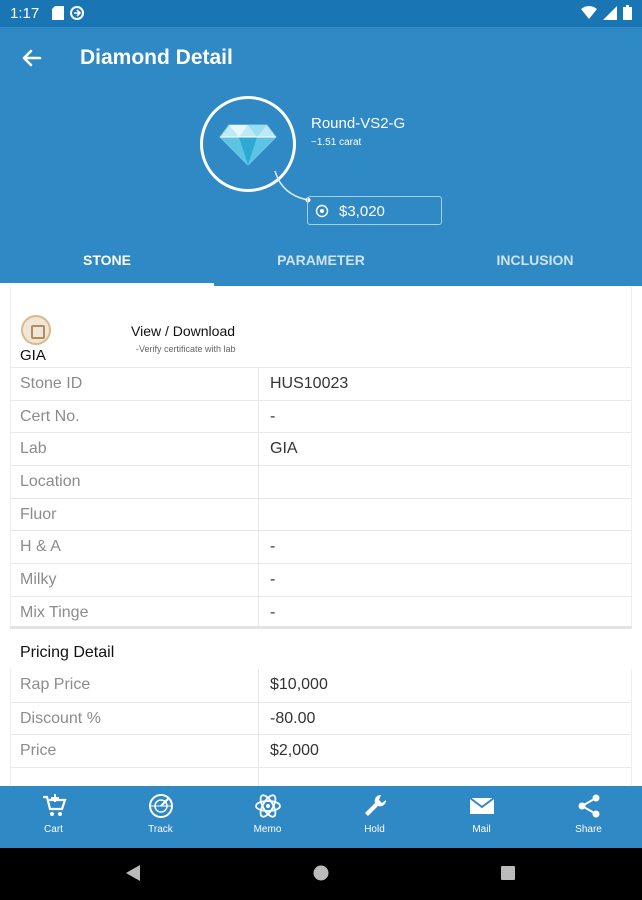 Image resolution: width=642 pixels, height=900 pixels. Describe the element at coordinates (40, 547) in the screenshot. I see `row-label: H & A` at that location.